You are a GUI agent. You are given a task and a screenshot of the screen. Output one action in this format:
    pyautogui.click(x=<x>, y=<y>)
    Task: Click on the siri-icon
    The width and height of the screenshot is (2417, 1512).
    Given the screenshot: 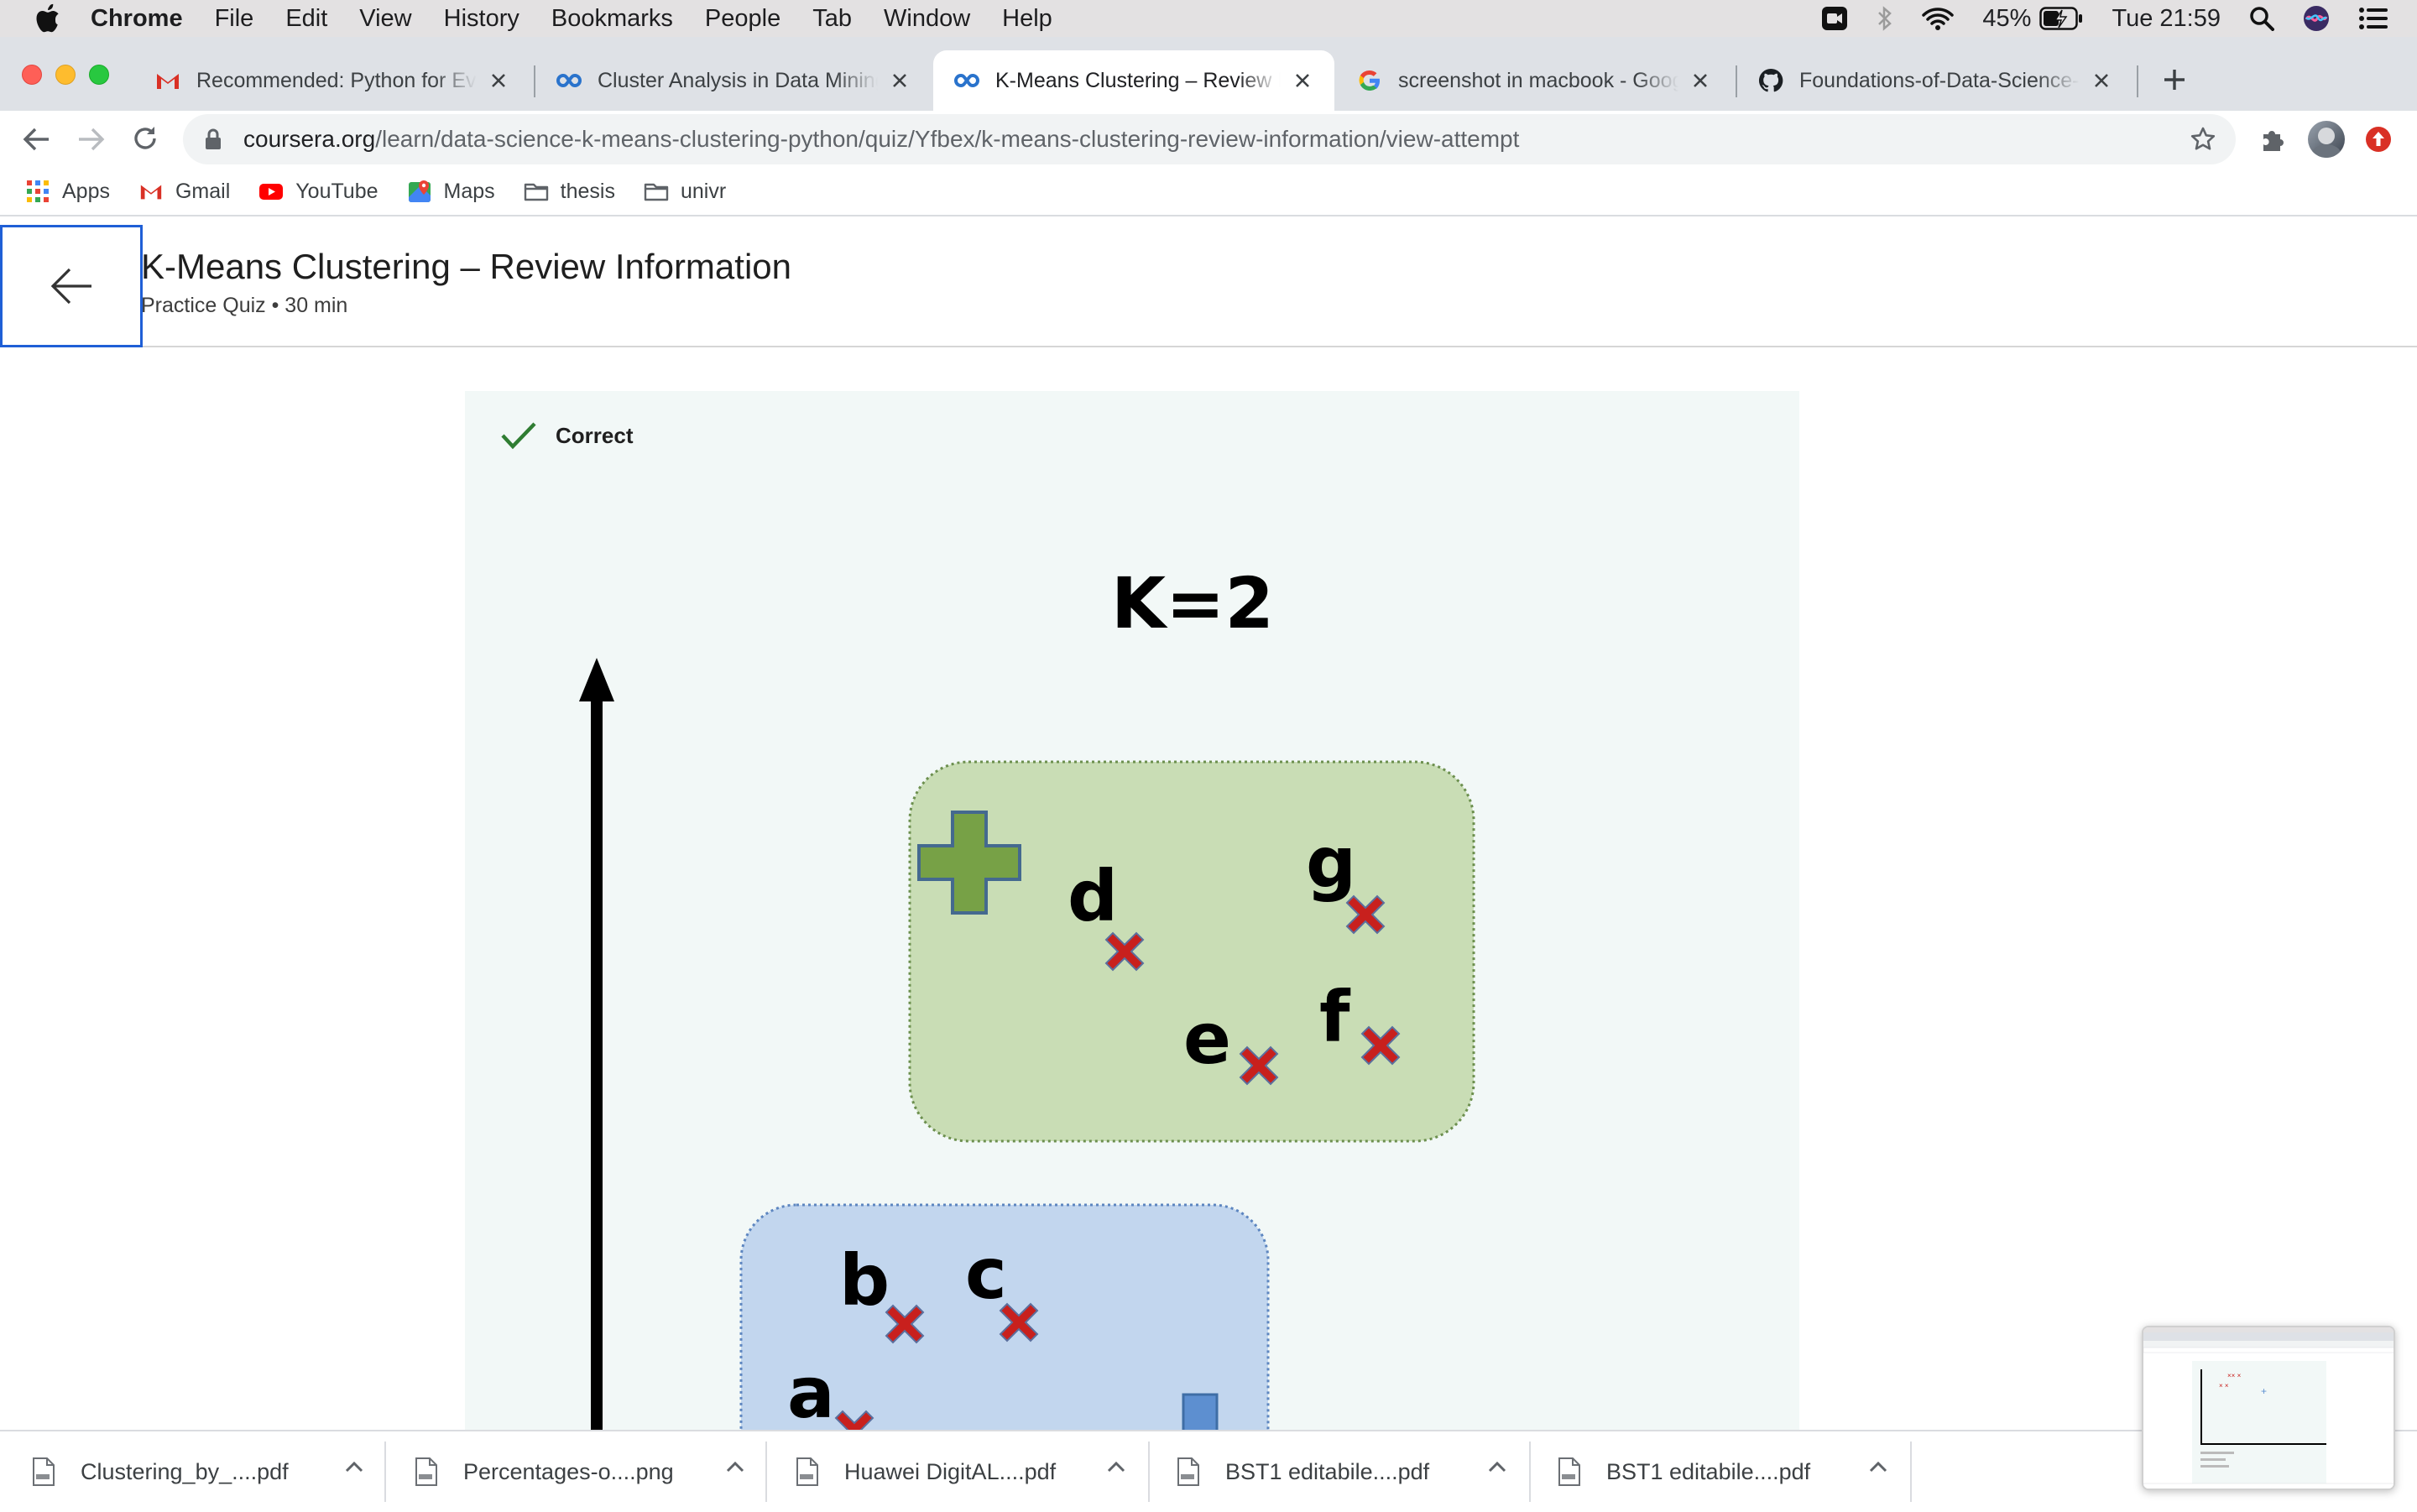 What is the action you would take?
    pyautogui.click(x=2316, y=18)
    